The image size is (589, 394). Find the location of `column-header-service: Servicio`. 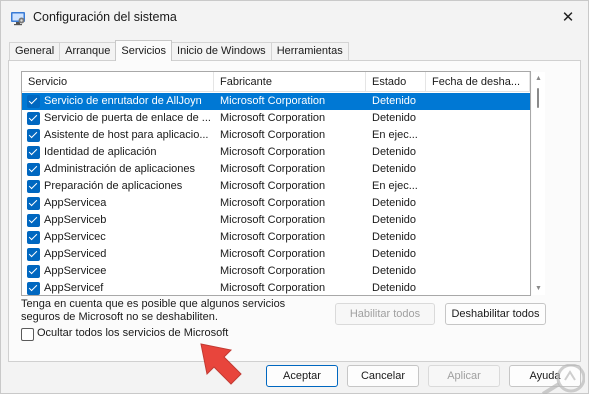

column-header-service: Servicio is located at coordinates (118, 82).